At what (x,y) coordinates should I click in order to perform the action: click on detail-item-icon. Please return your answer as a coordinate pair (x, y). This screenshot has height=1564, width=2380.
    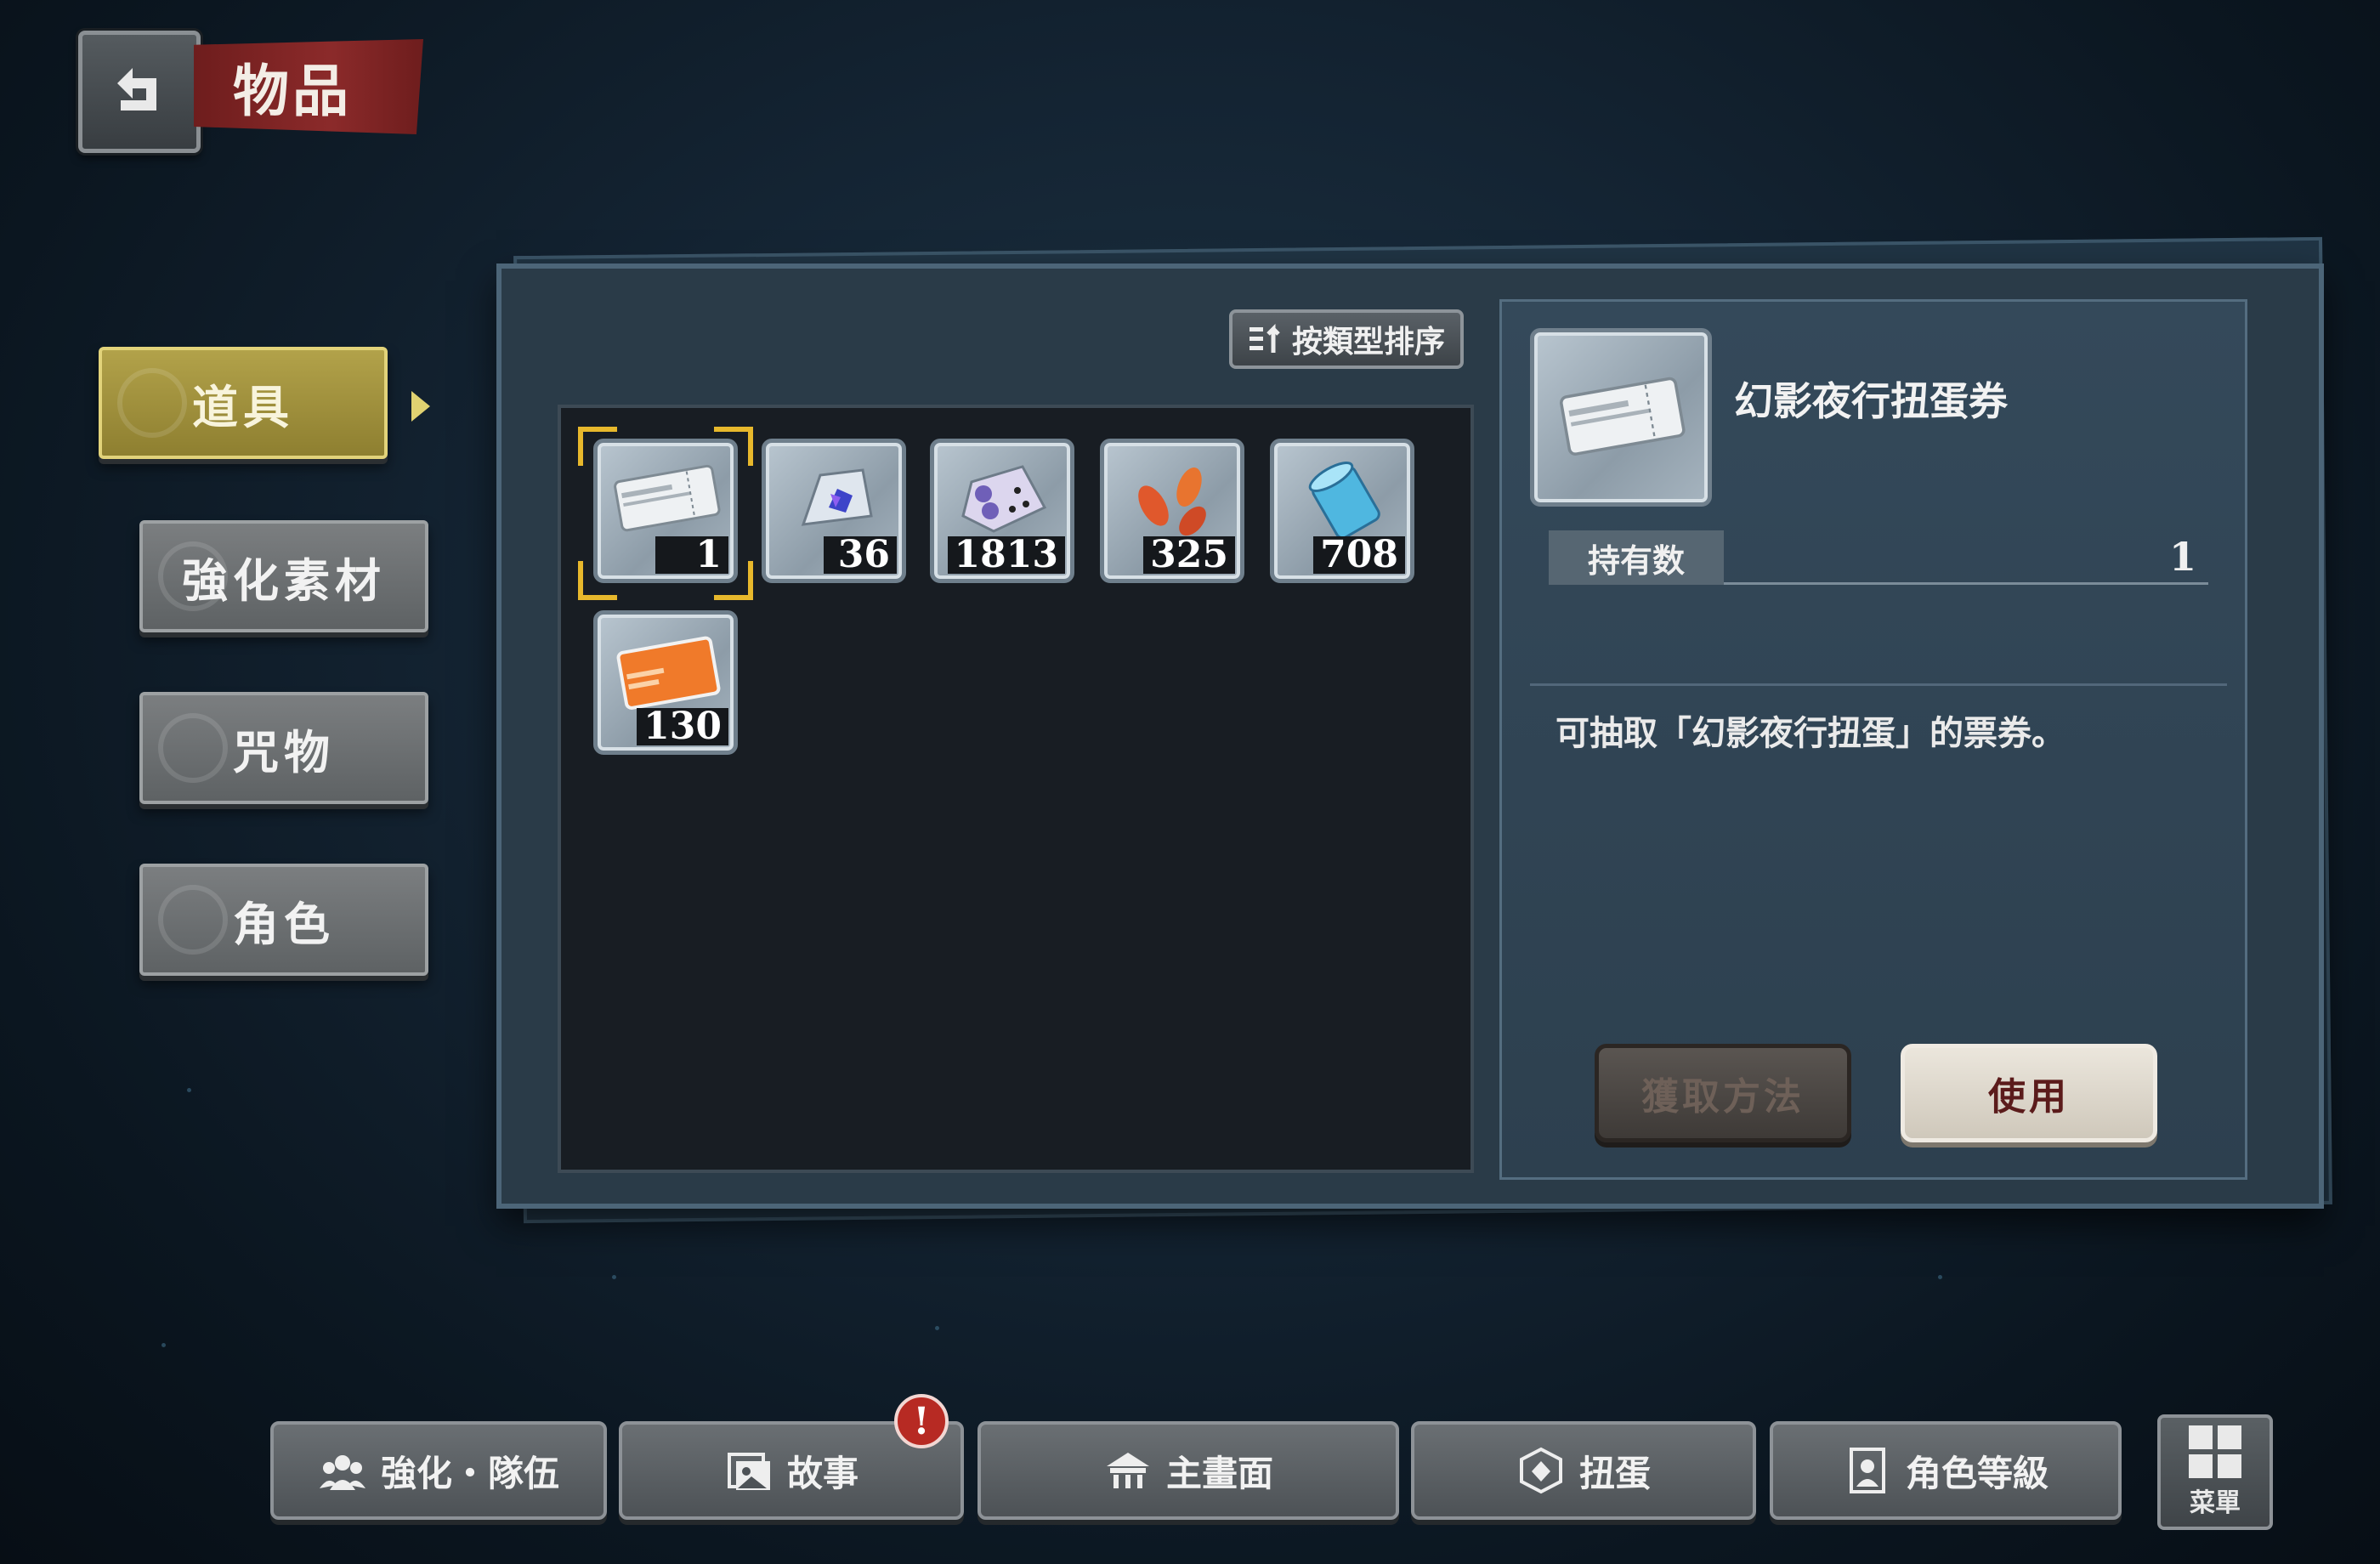
    Looking at the image, I should click on (1621, 417).